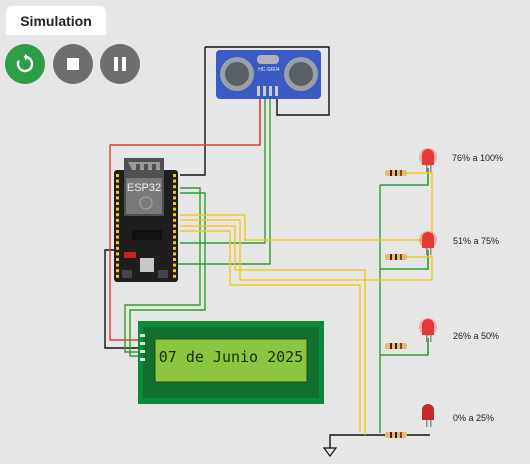 The height and width of the screenshot is (464, 530). I want to click on led-2-label: 51% a 75%, so click(476, 241).